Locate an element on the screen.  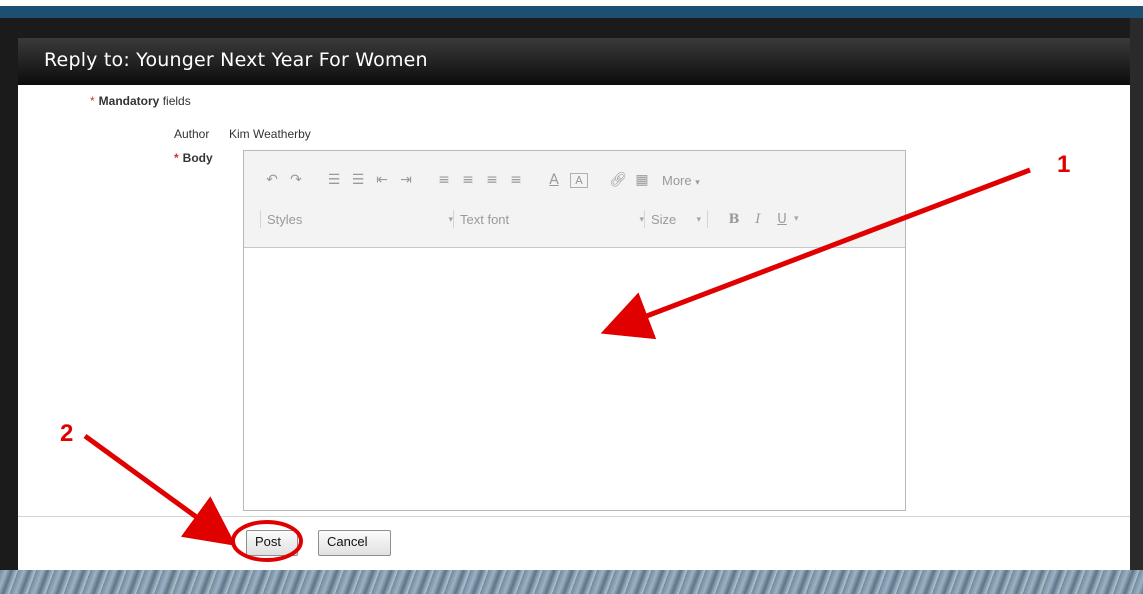
toolbar-row-2: Styles ▾ Text font ▾ Size ▾ B I U ▾ is located at coordinates (529, 219).